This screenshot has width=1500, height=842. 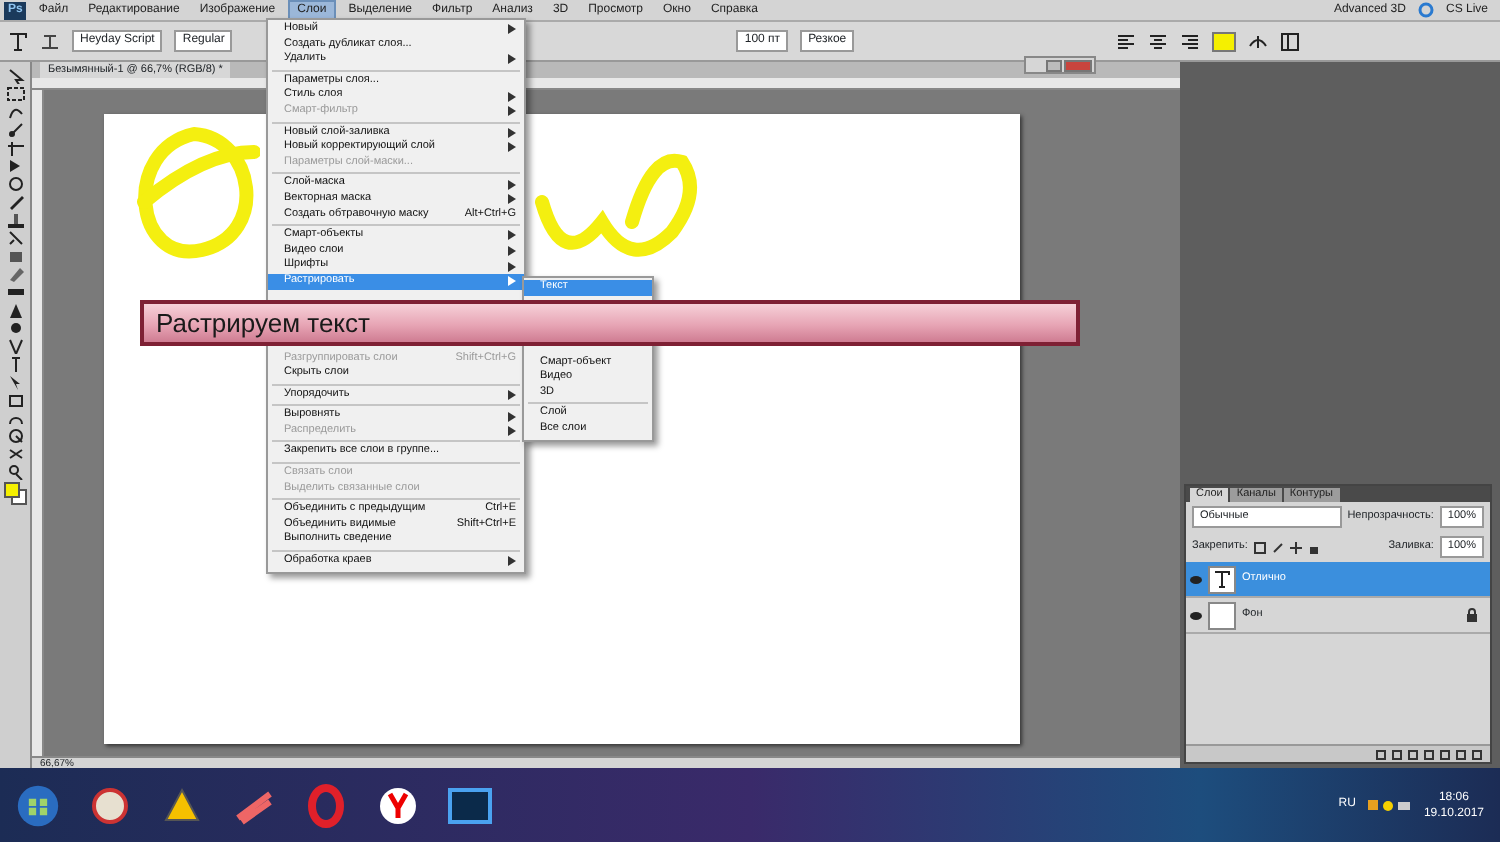 What do you see at coordinates (1259, 547) in the screenshot?
I see `lock-pixels-icon` at bounding box center [1259, 547].